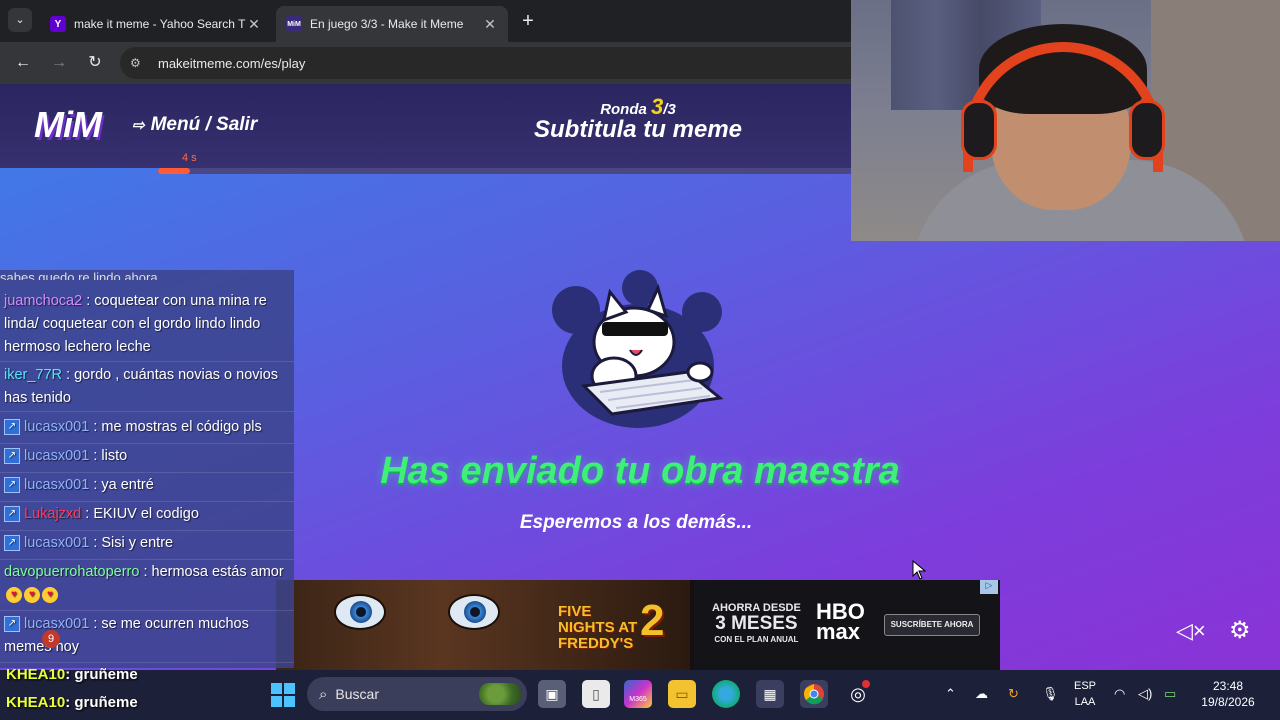 The width and height of the screenshot is (1280, 720). I want to click on chat-username: juamchoca2, so click(43, 301).